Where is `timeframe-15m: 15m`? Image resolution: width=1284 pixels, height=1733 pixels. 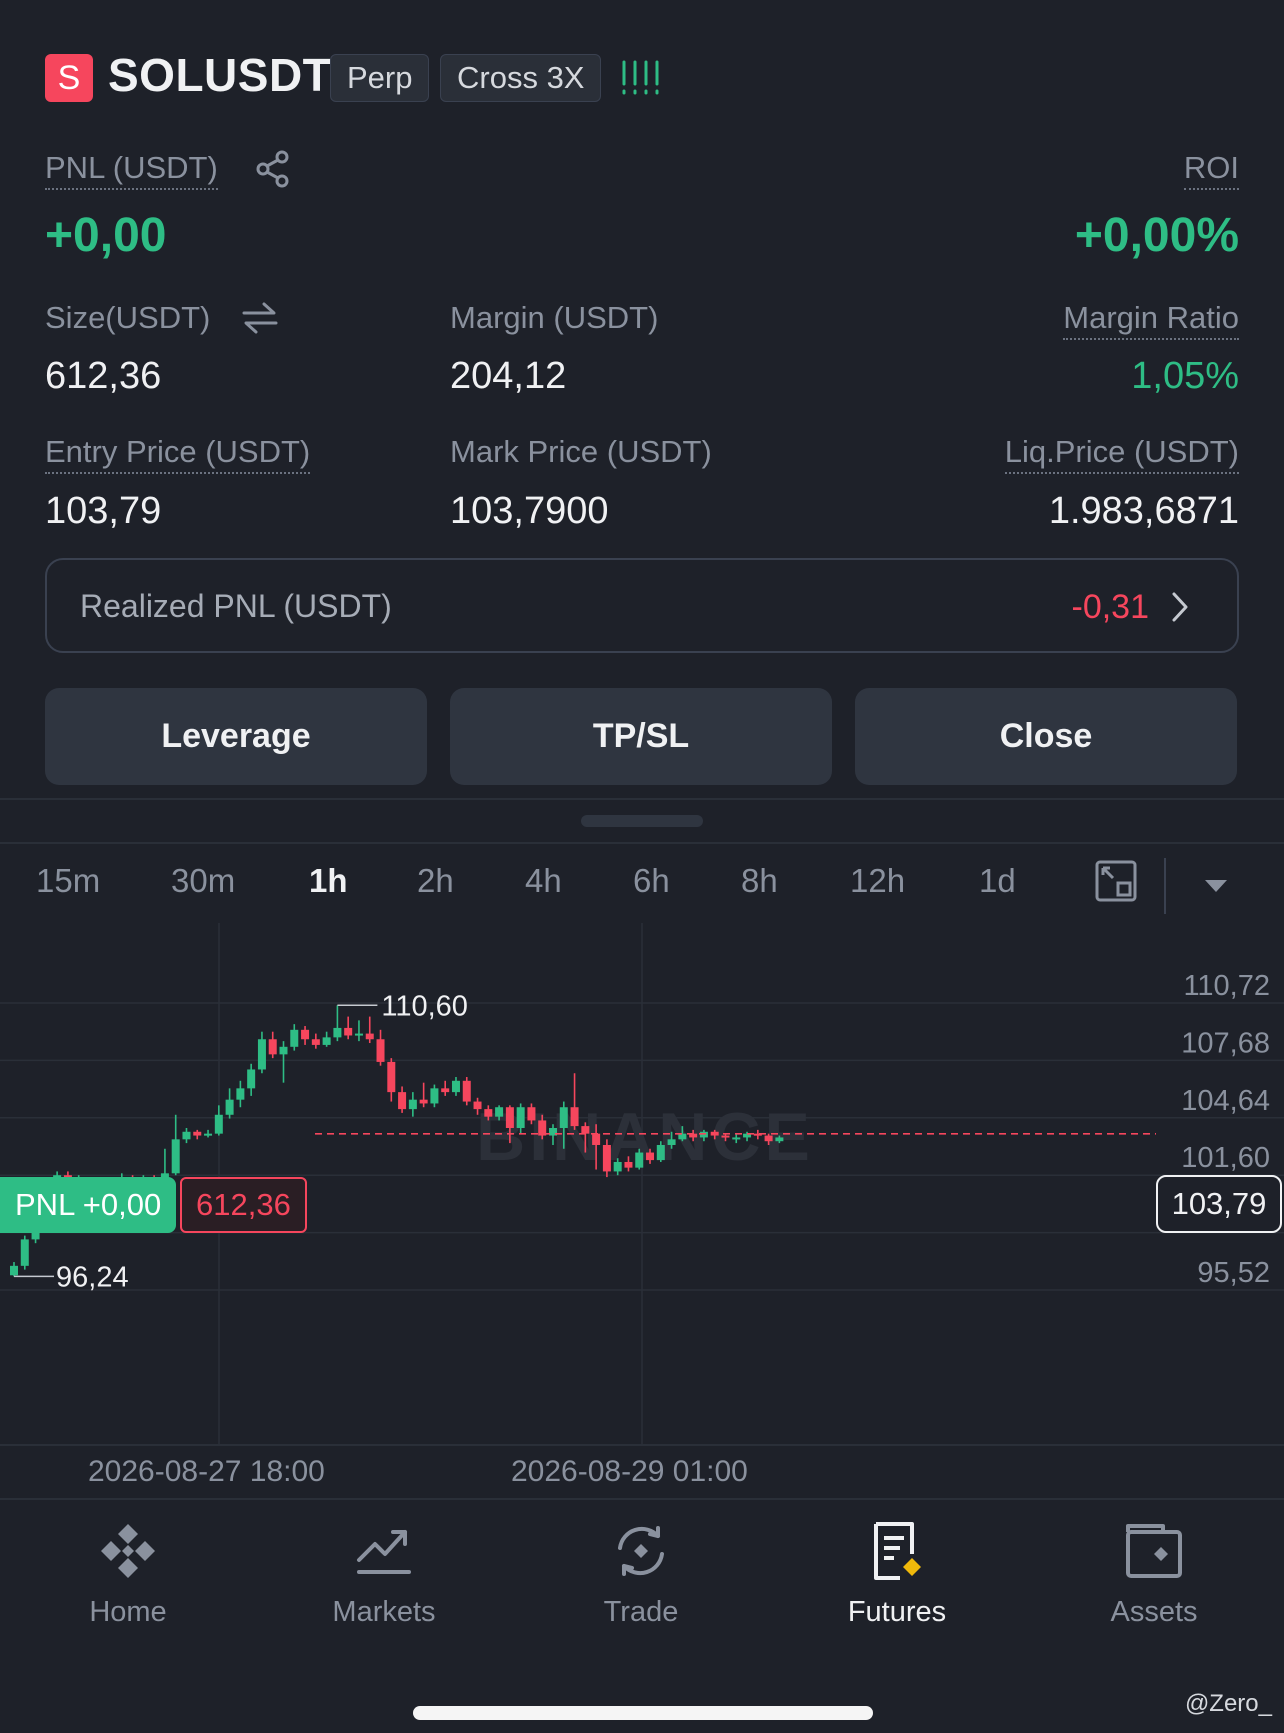 timeframe-15m: 15m is located at coordinates (68, 881).